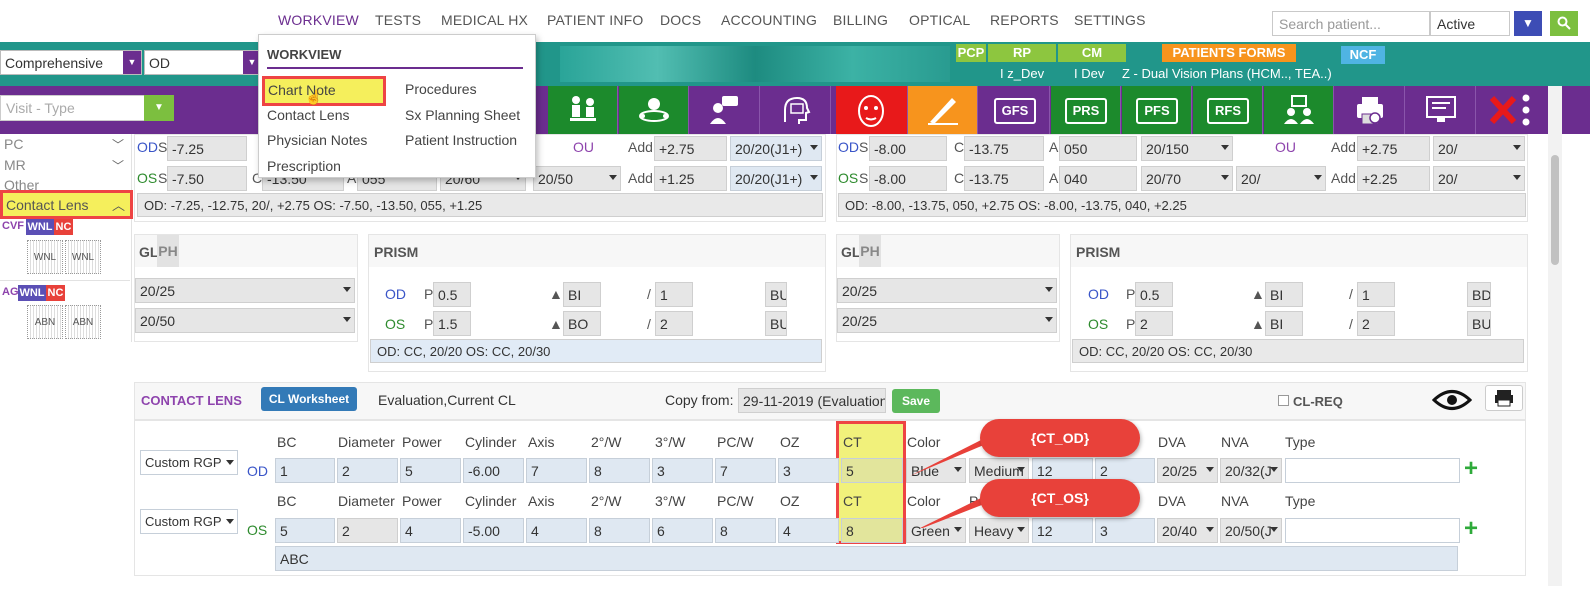  Describe the element at coordinates (1283, 400) in the screenshot. I see `cl-req-checkbox` at that location.